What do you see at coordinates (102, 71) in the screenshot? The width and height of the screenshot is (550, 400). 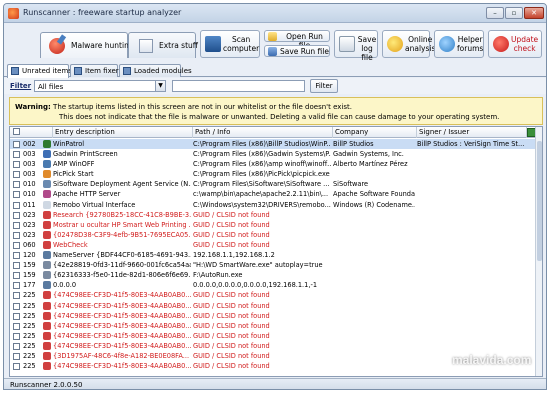 I see `tab-label: Item fixer` at bounding box center [102, 71].